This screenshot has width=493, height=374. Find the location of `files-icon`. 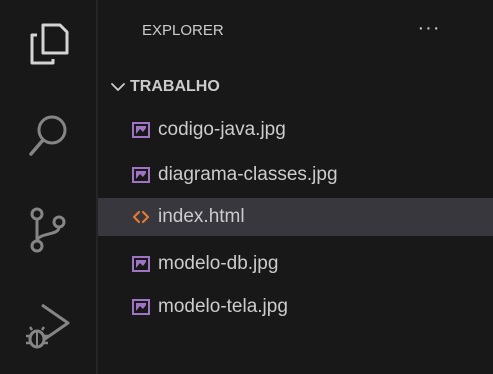

files-icon is located at coordinates (49, 44).